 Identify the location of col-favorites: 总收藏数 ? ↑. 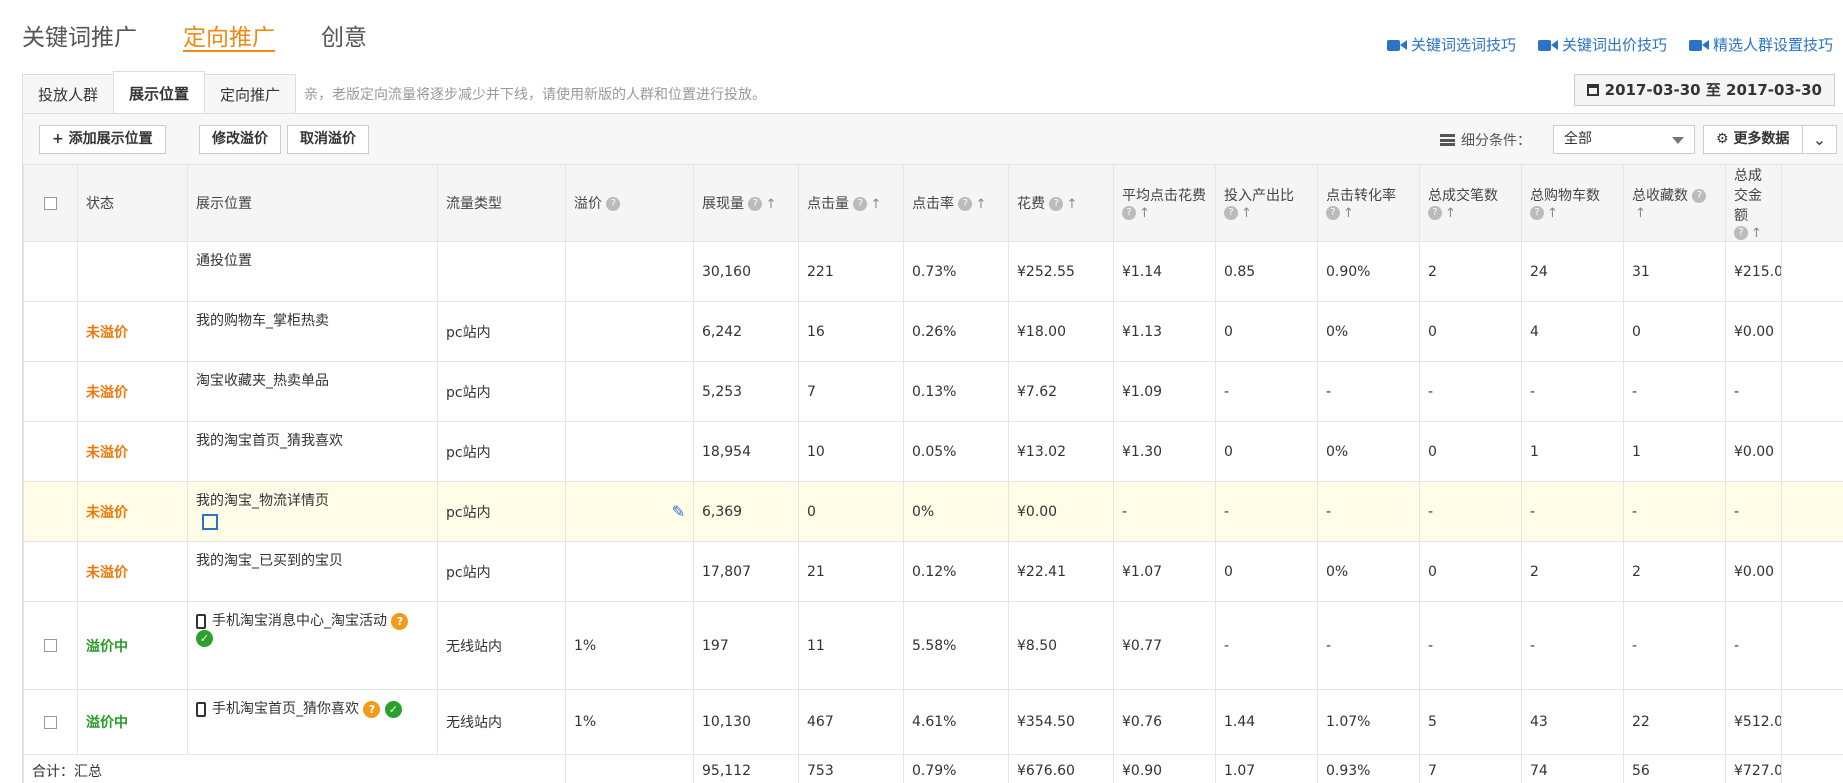
(1674, 203).